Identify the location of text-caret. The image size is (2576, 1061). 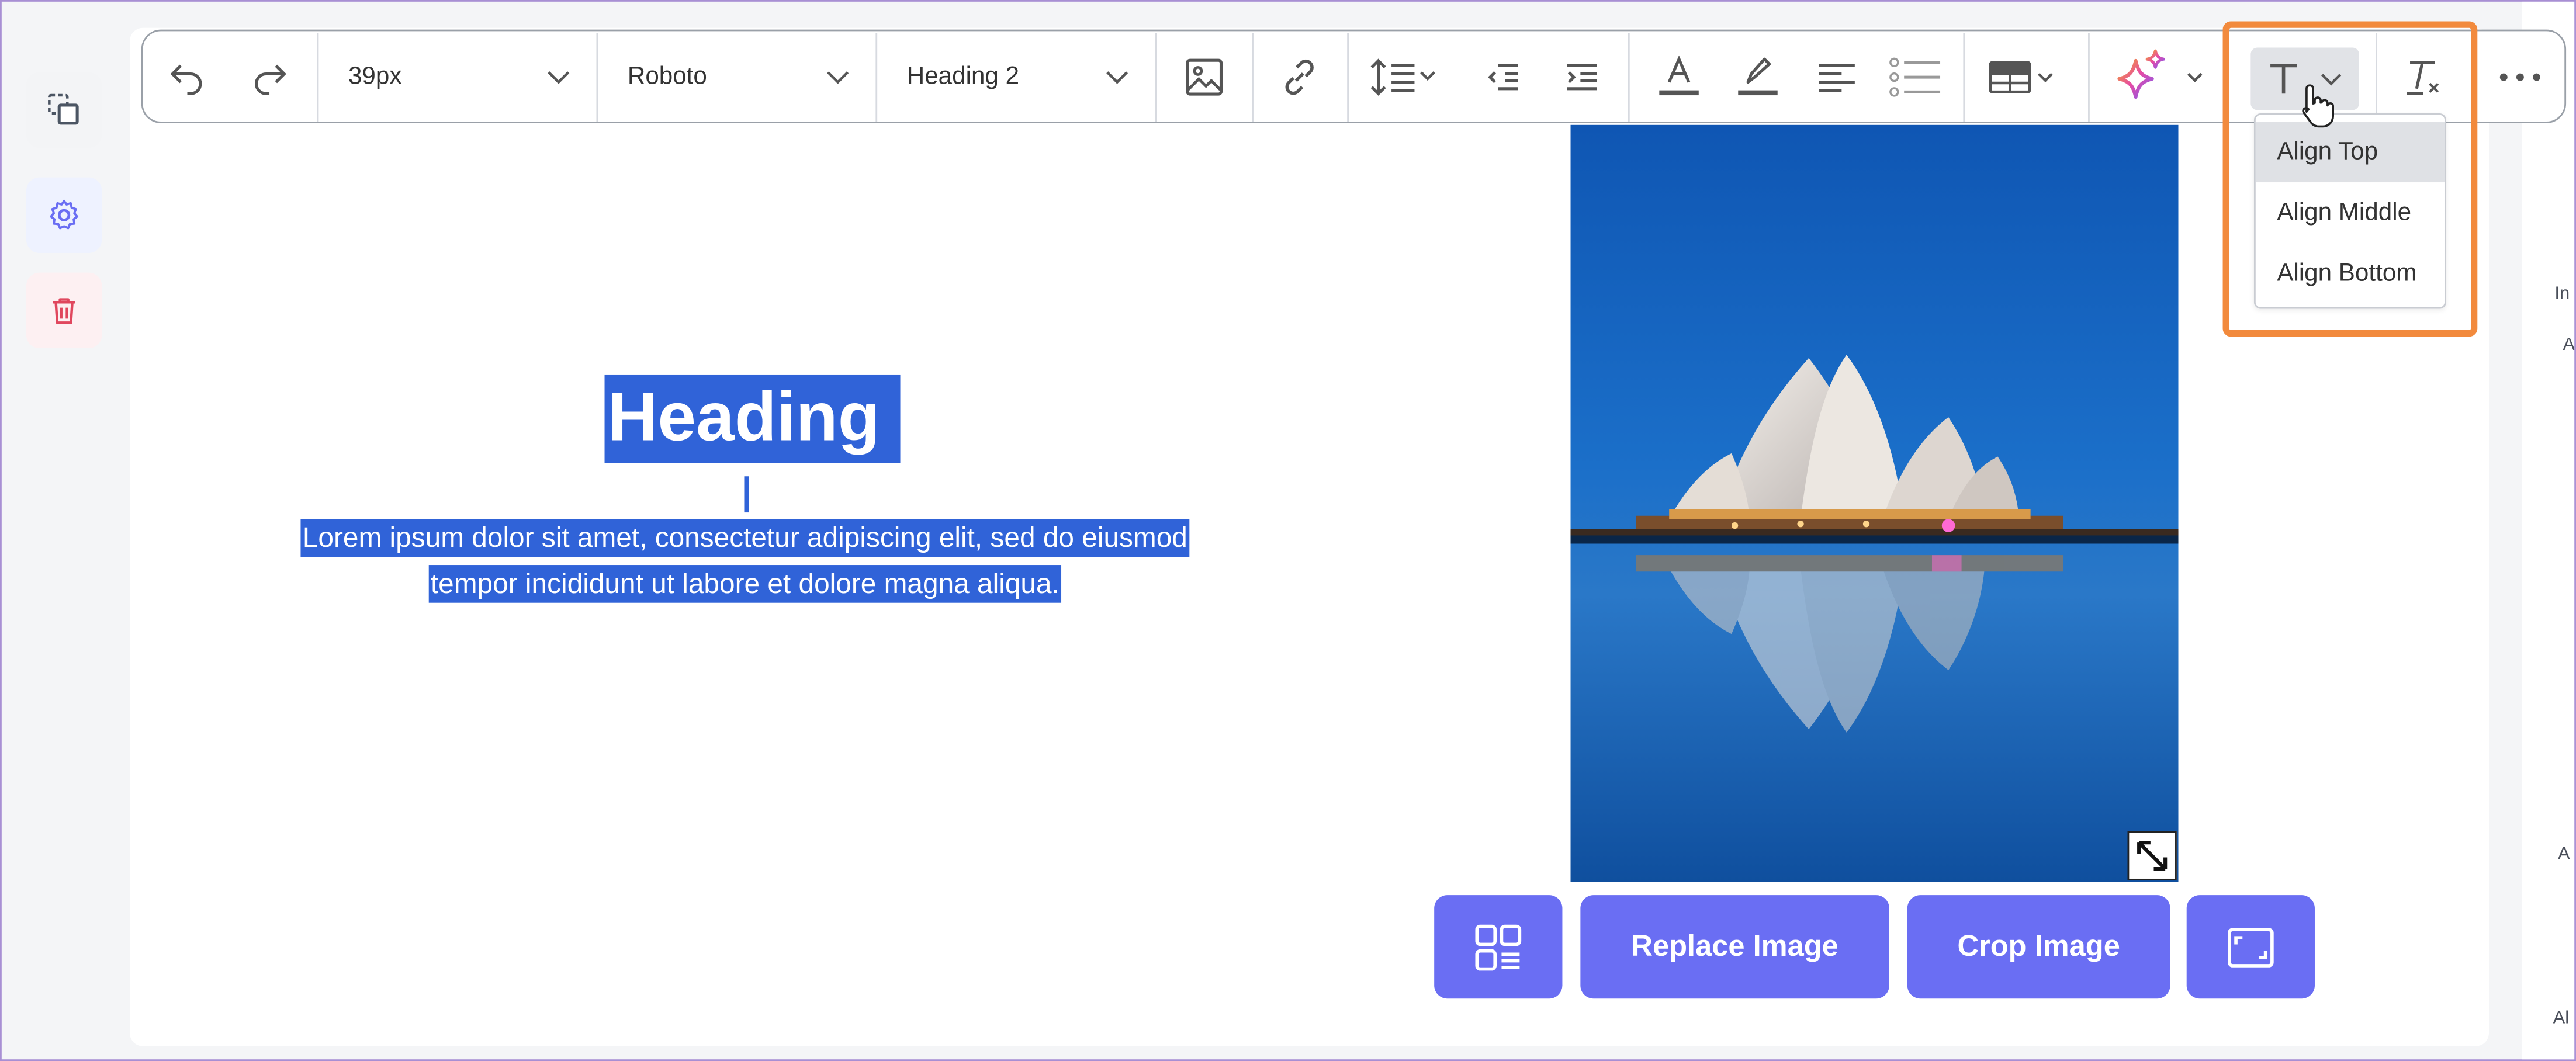
(747, 494).